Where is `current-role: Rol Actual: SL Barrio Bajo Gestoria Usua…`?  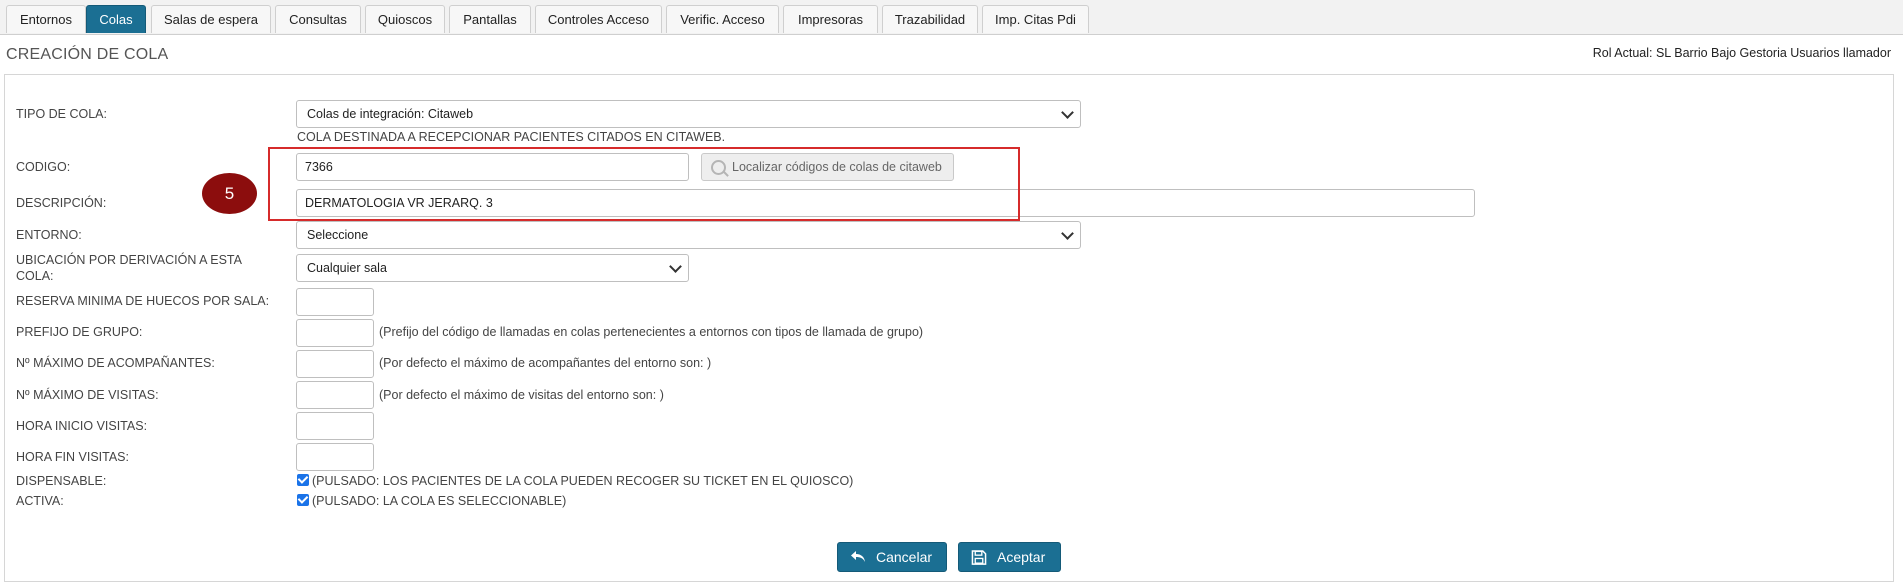 current-role: Rol Actual: SL Barrio Bajo Gestoria Usua… is located at coordinates (1741, 53).